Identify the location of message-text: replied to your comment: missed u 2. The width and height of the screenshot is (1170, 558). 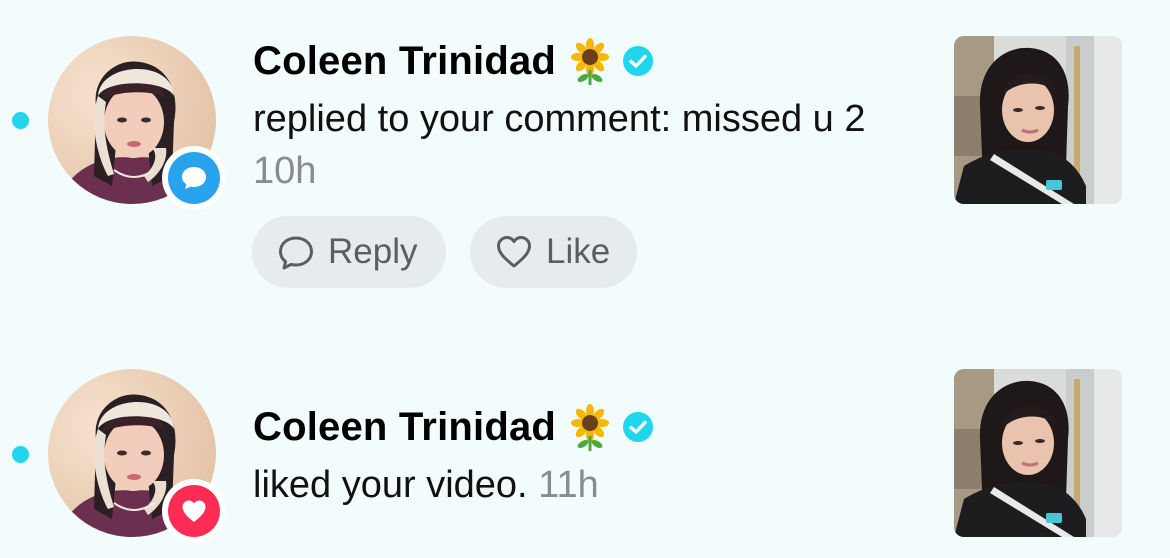
(559, 119).